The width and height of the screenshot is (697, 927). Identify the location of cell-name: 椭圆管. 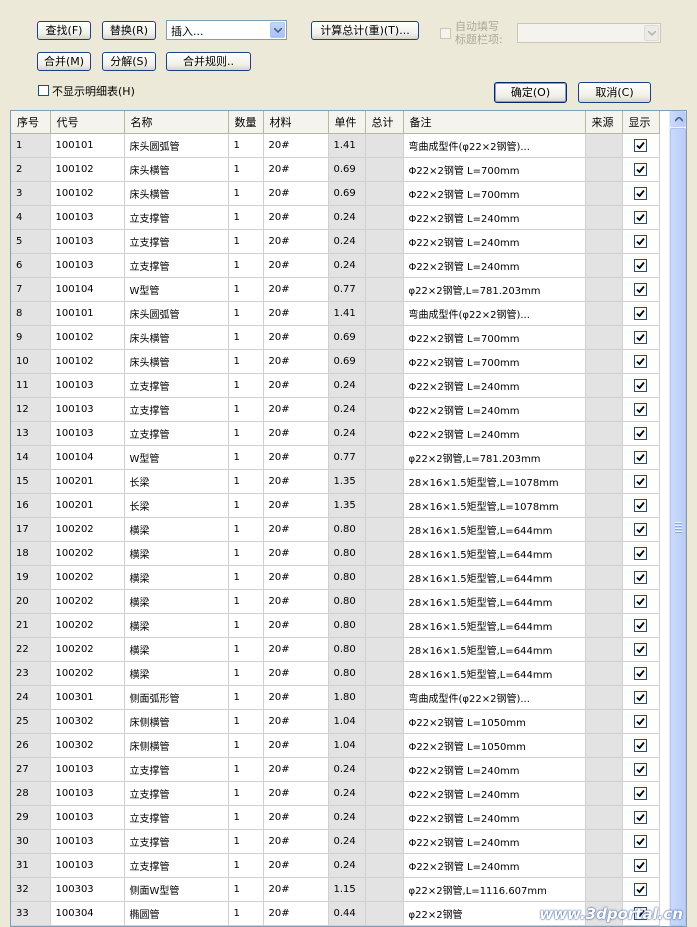
(176, 913).